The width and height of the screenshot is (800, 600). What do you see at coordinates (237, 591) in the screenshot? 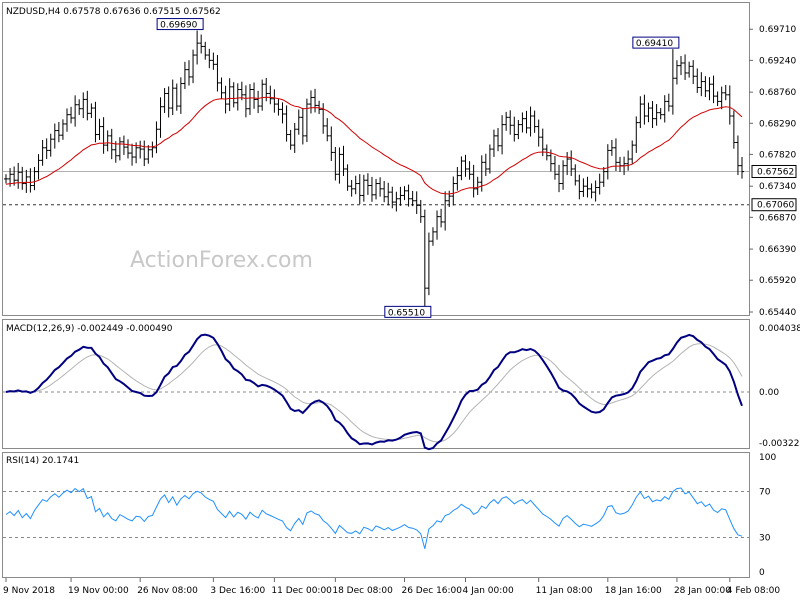
I see `x-axis-label: 3 Dec 16:00` at bounding box center [237, 591].